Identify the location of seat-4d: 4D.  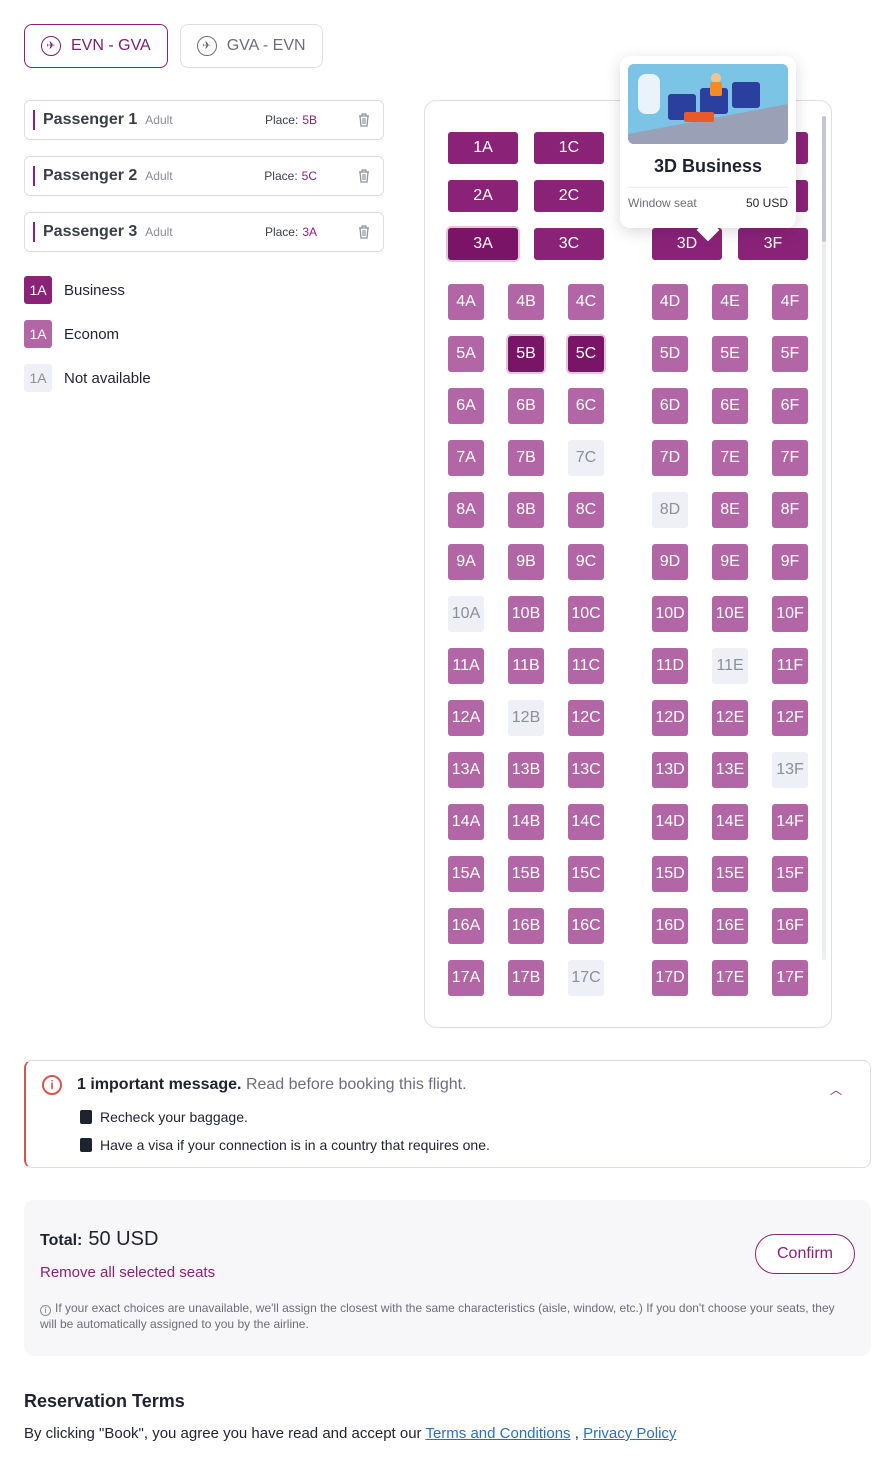
(670, 302).